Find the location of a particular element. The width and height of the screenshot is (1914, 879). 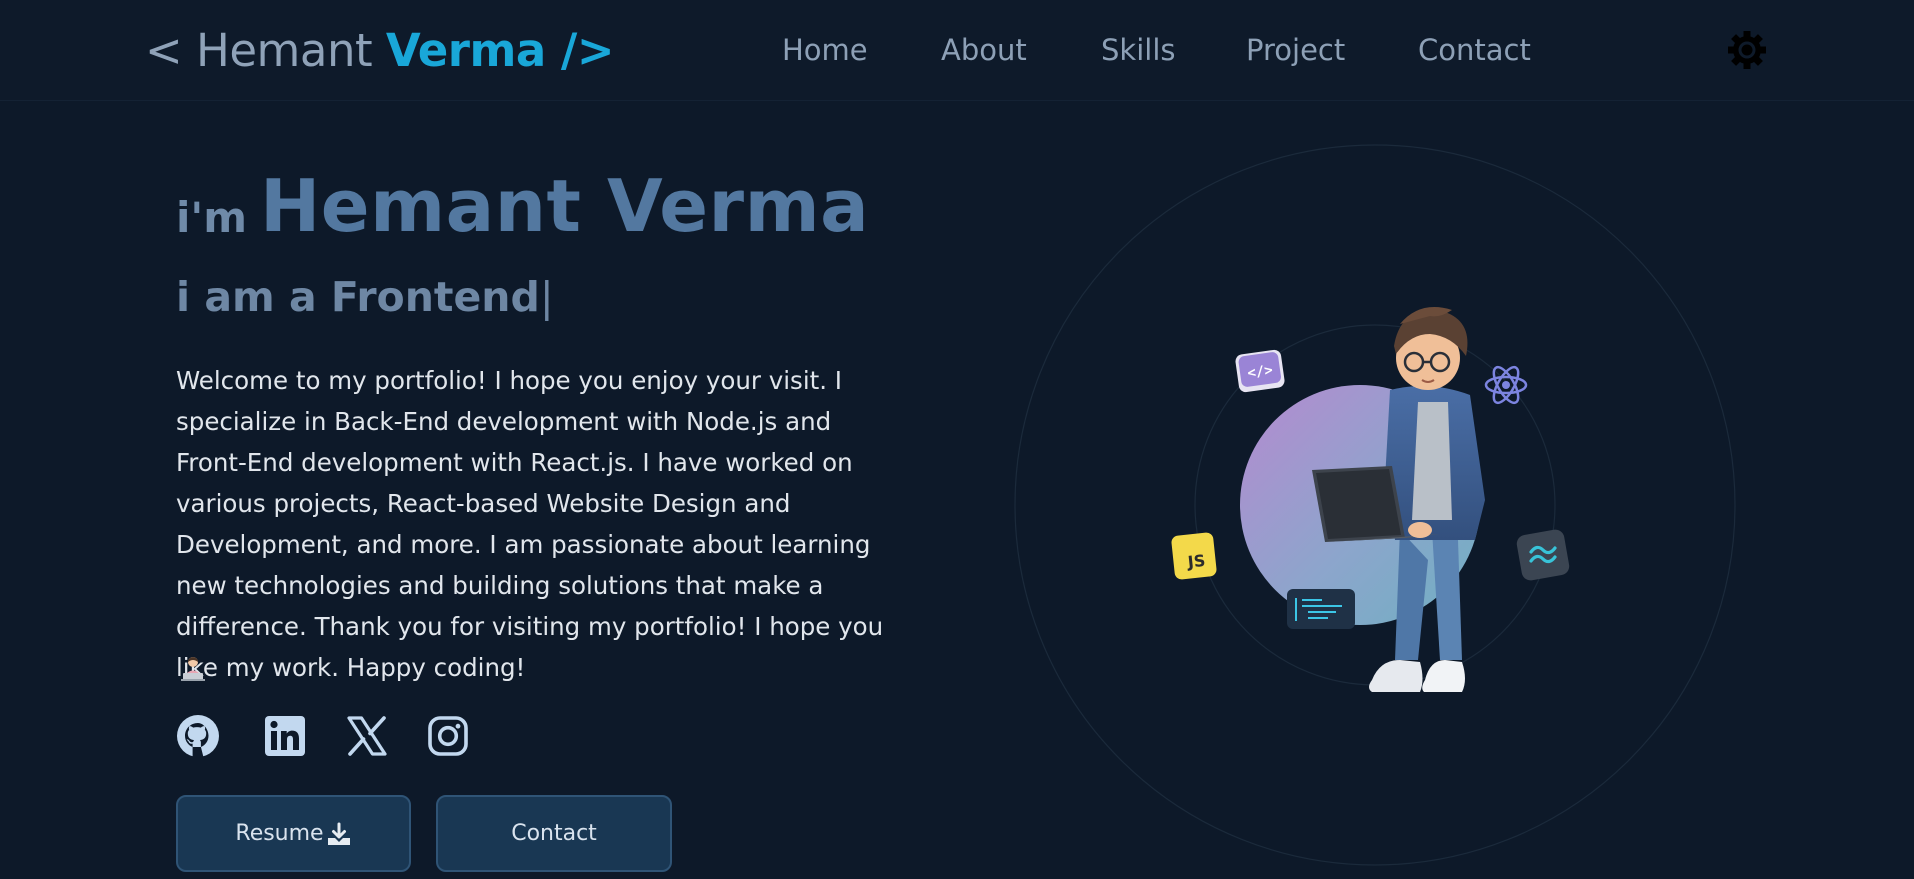

x-link is located at coordinates (367, 738).